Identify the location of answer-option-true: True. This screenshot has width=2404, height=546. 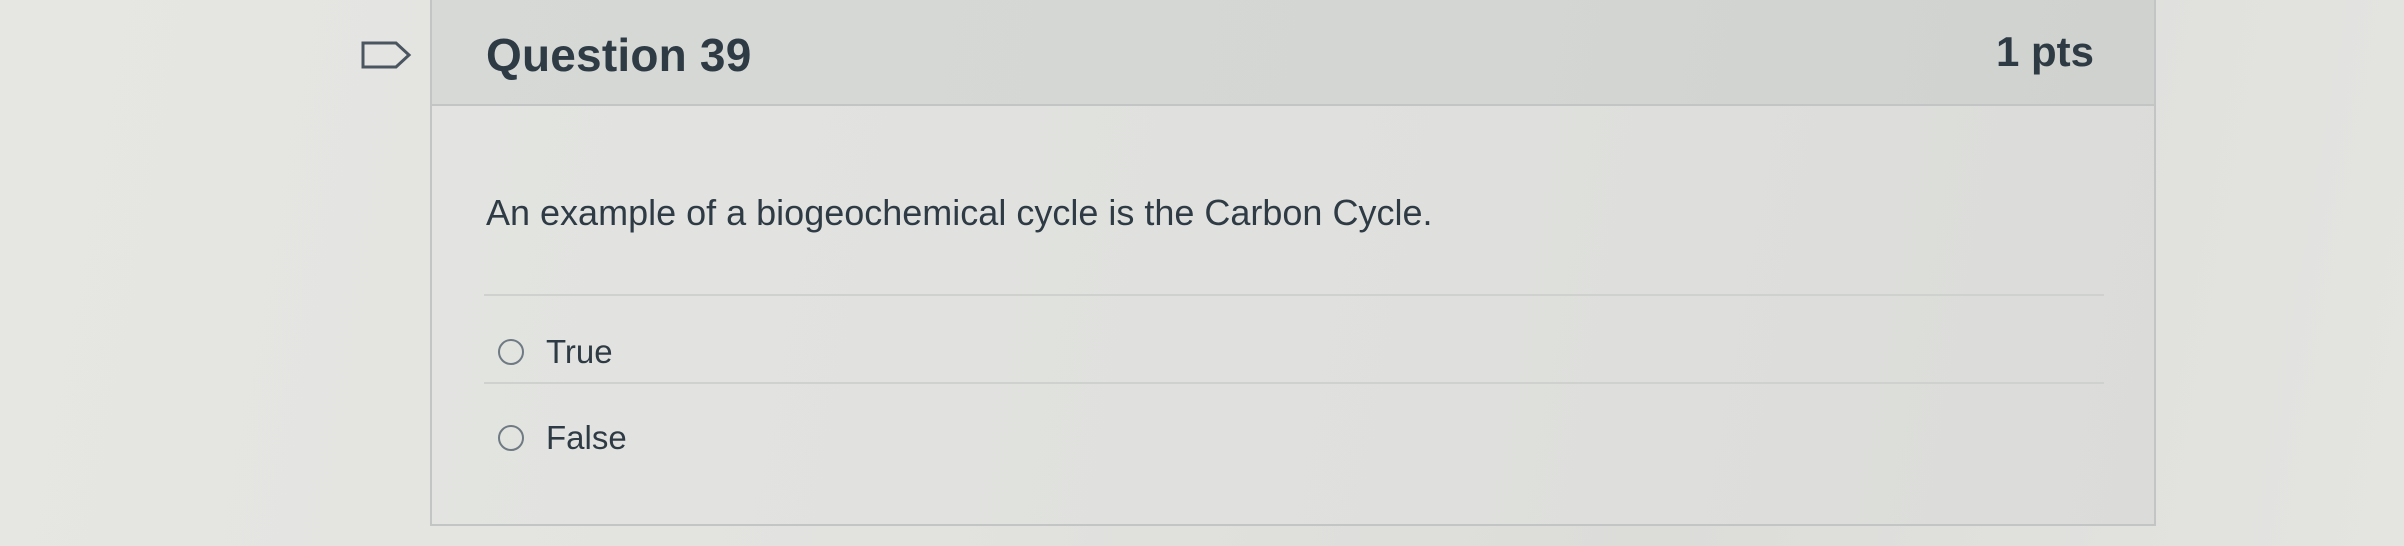
(555, 352).